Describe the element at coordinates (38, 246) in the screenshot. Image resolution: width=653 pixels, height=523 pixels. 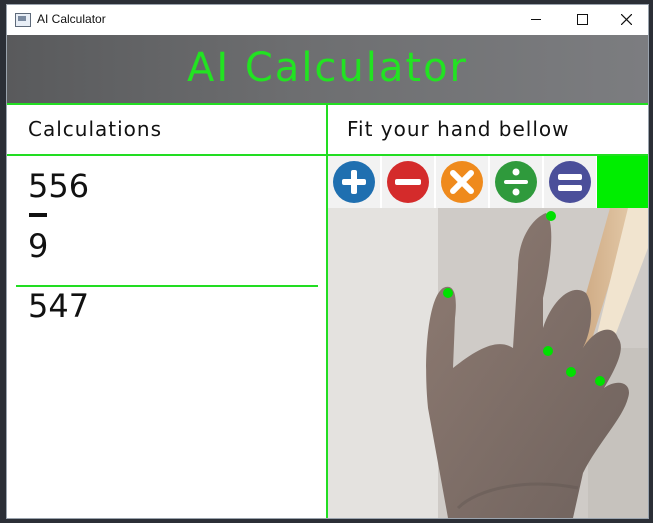
I see `operand-2: 9` at that location.